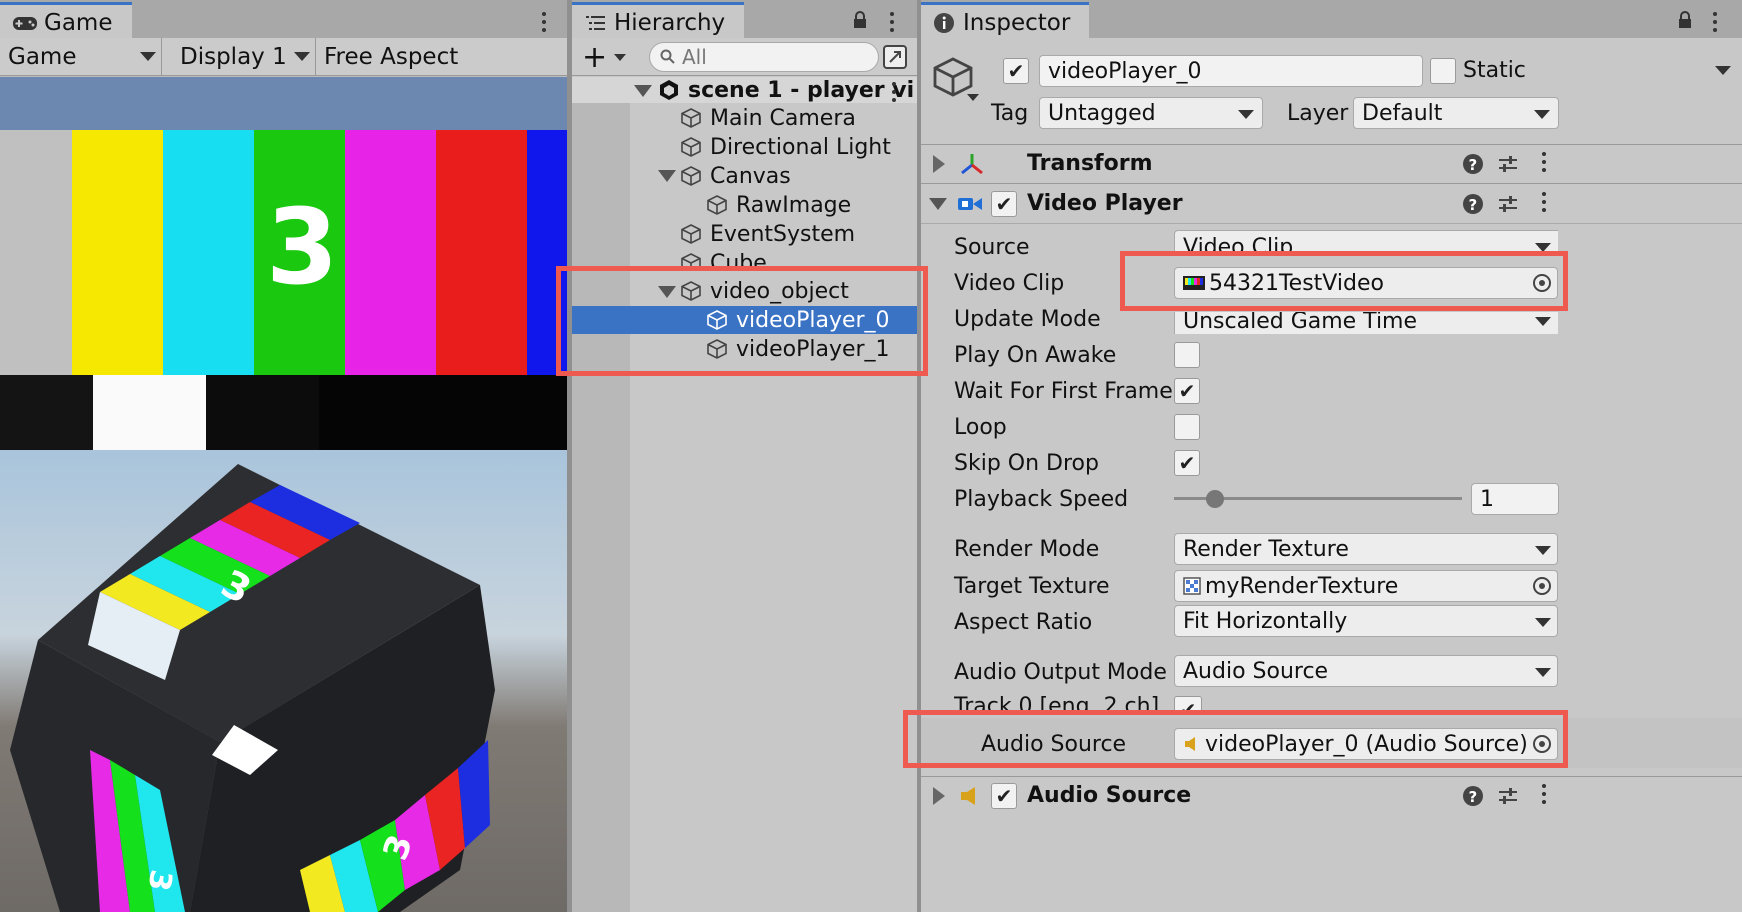  Describe the element at coordinates (1192, 586) in the screenshot. I see `render-texture-icon` at that location.